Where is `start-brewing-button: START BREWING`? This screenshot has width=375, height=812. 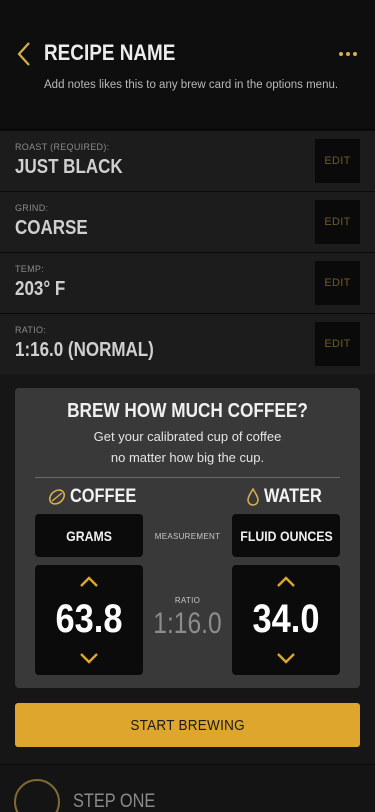
start-brewing-button: START BREWING is located at coordinates (187, 725).